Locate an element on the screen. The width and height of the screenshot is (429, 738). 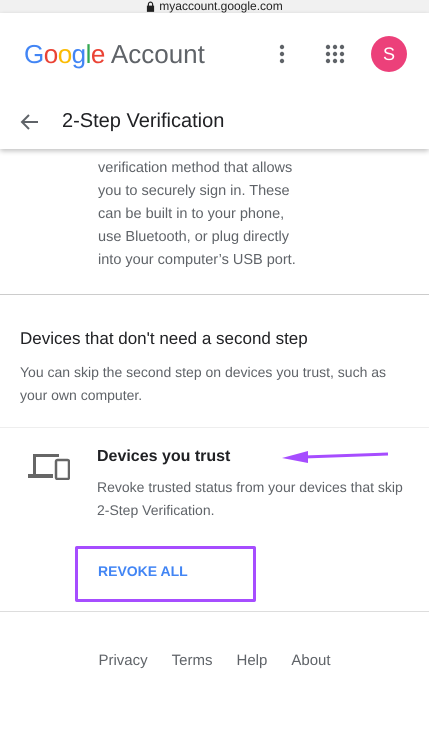
devices-you-trust-title: Devices you trust is located at coordinates (163, 457).